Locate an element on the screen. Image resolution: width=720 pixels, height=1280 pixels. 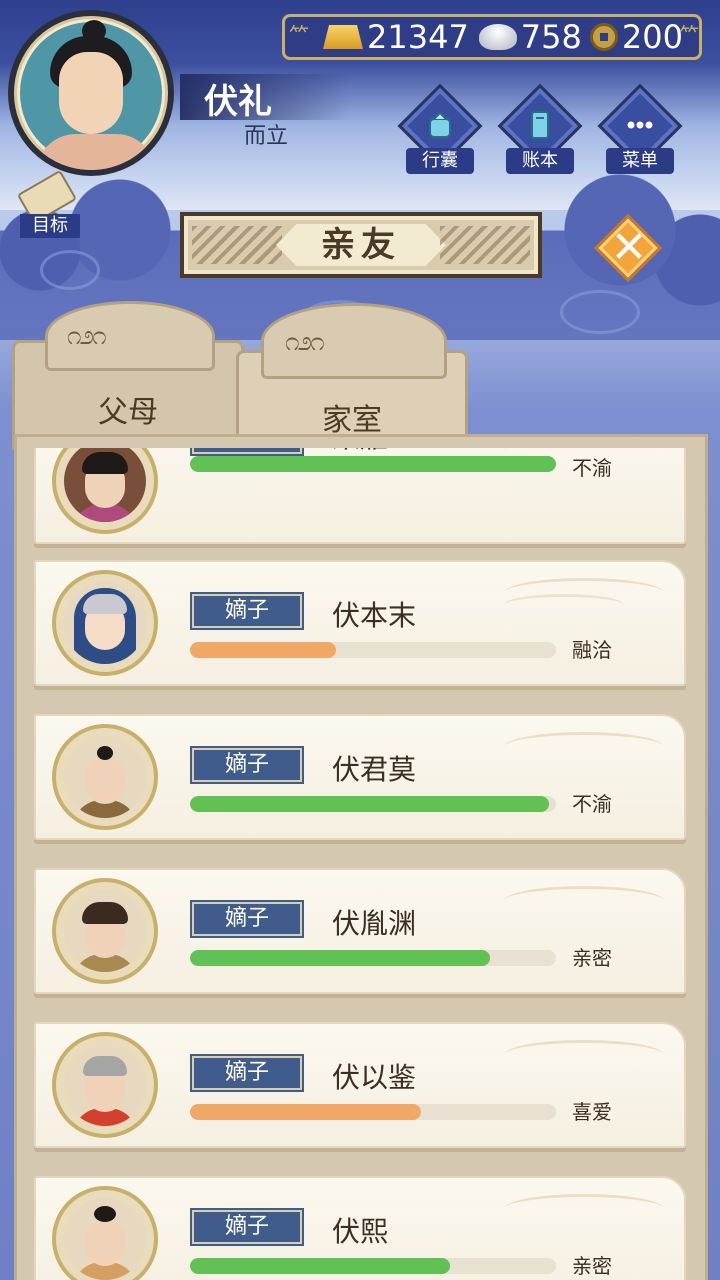
bamboo-right-icon: ⺮ is located at coordinates (689, 35).